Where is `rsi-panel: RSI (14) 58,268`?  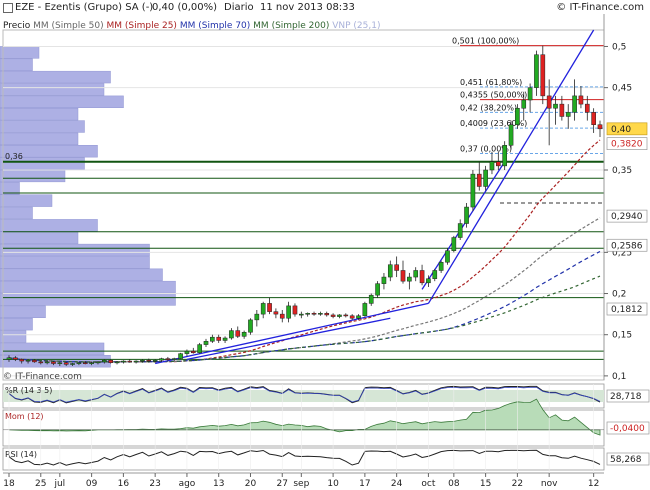 rsi-panel: RSI (14) 58,268 is located at coordinates (326, 459).